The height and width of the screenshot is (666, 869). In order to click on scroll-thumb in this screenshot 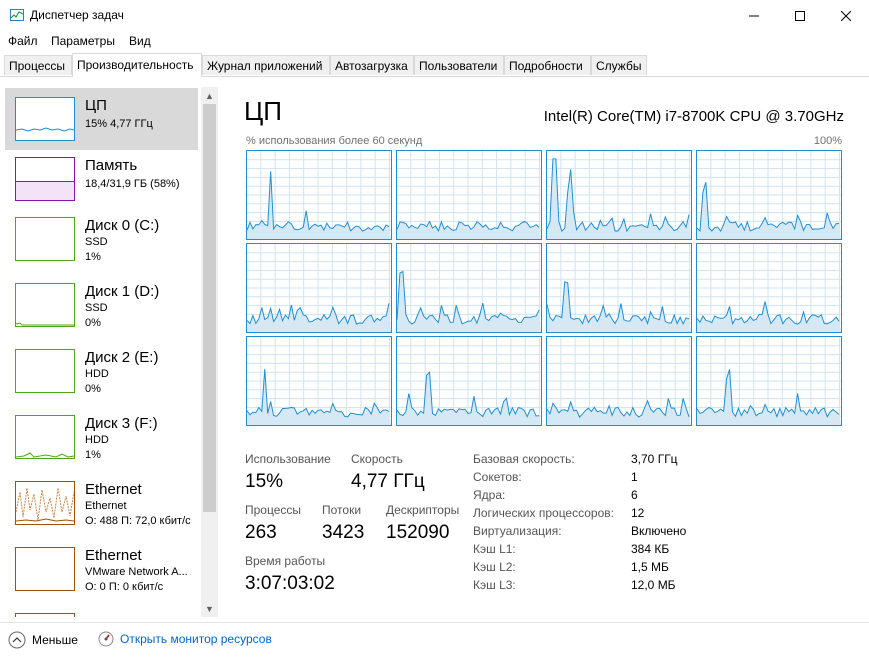, I will do `click(209, 308)`.